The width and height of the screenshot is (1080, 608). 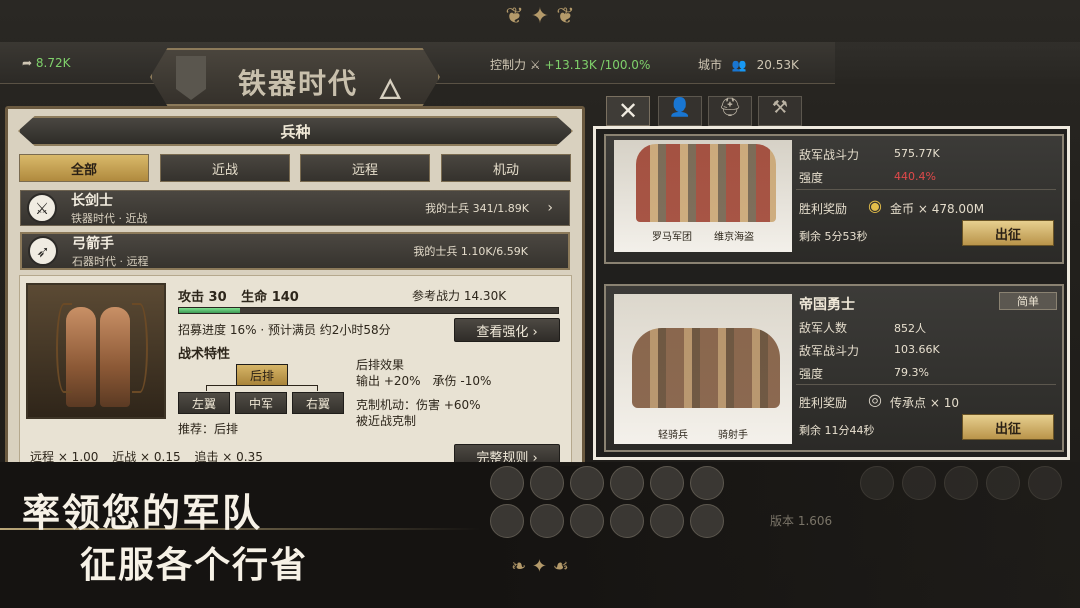 I want to click on tab-melee: 近战, so click(x=225, y=168).